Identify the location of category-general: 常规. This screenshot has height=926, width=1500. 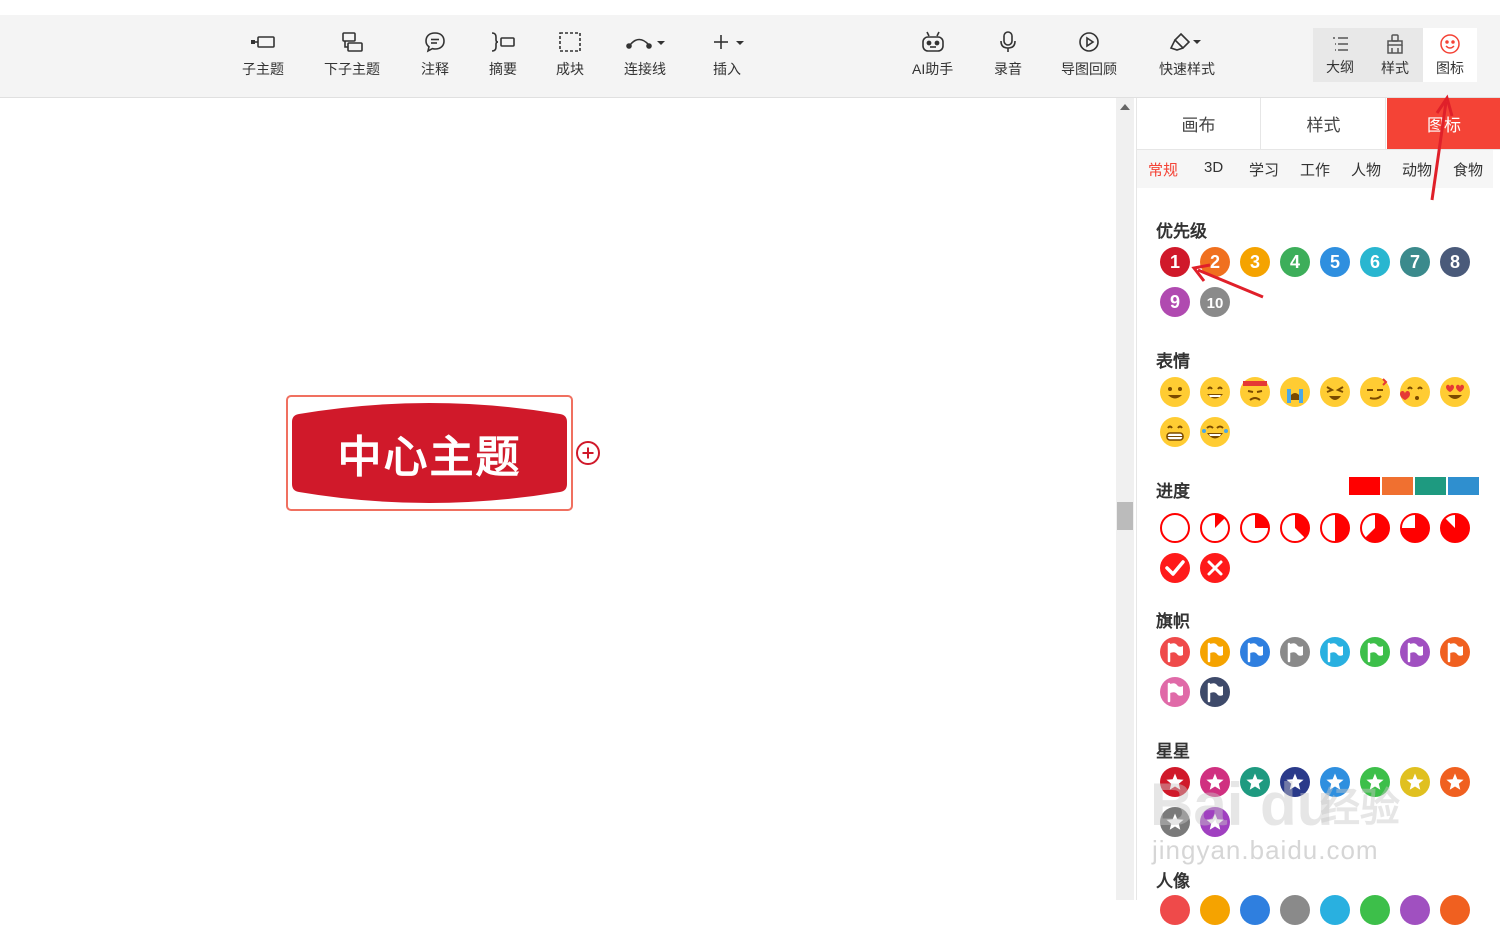
(1163, 169).